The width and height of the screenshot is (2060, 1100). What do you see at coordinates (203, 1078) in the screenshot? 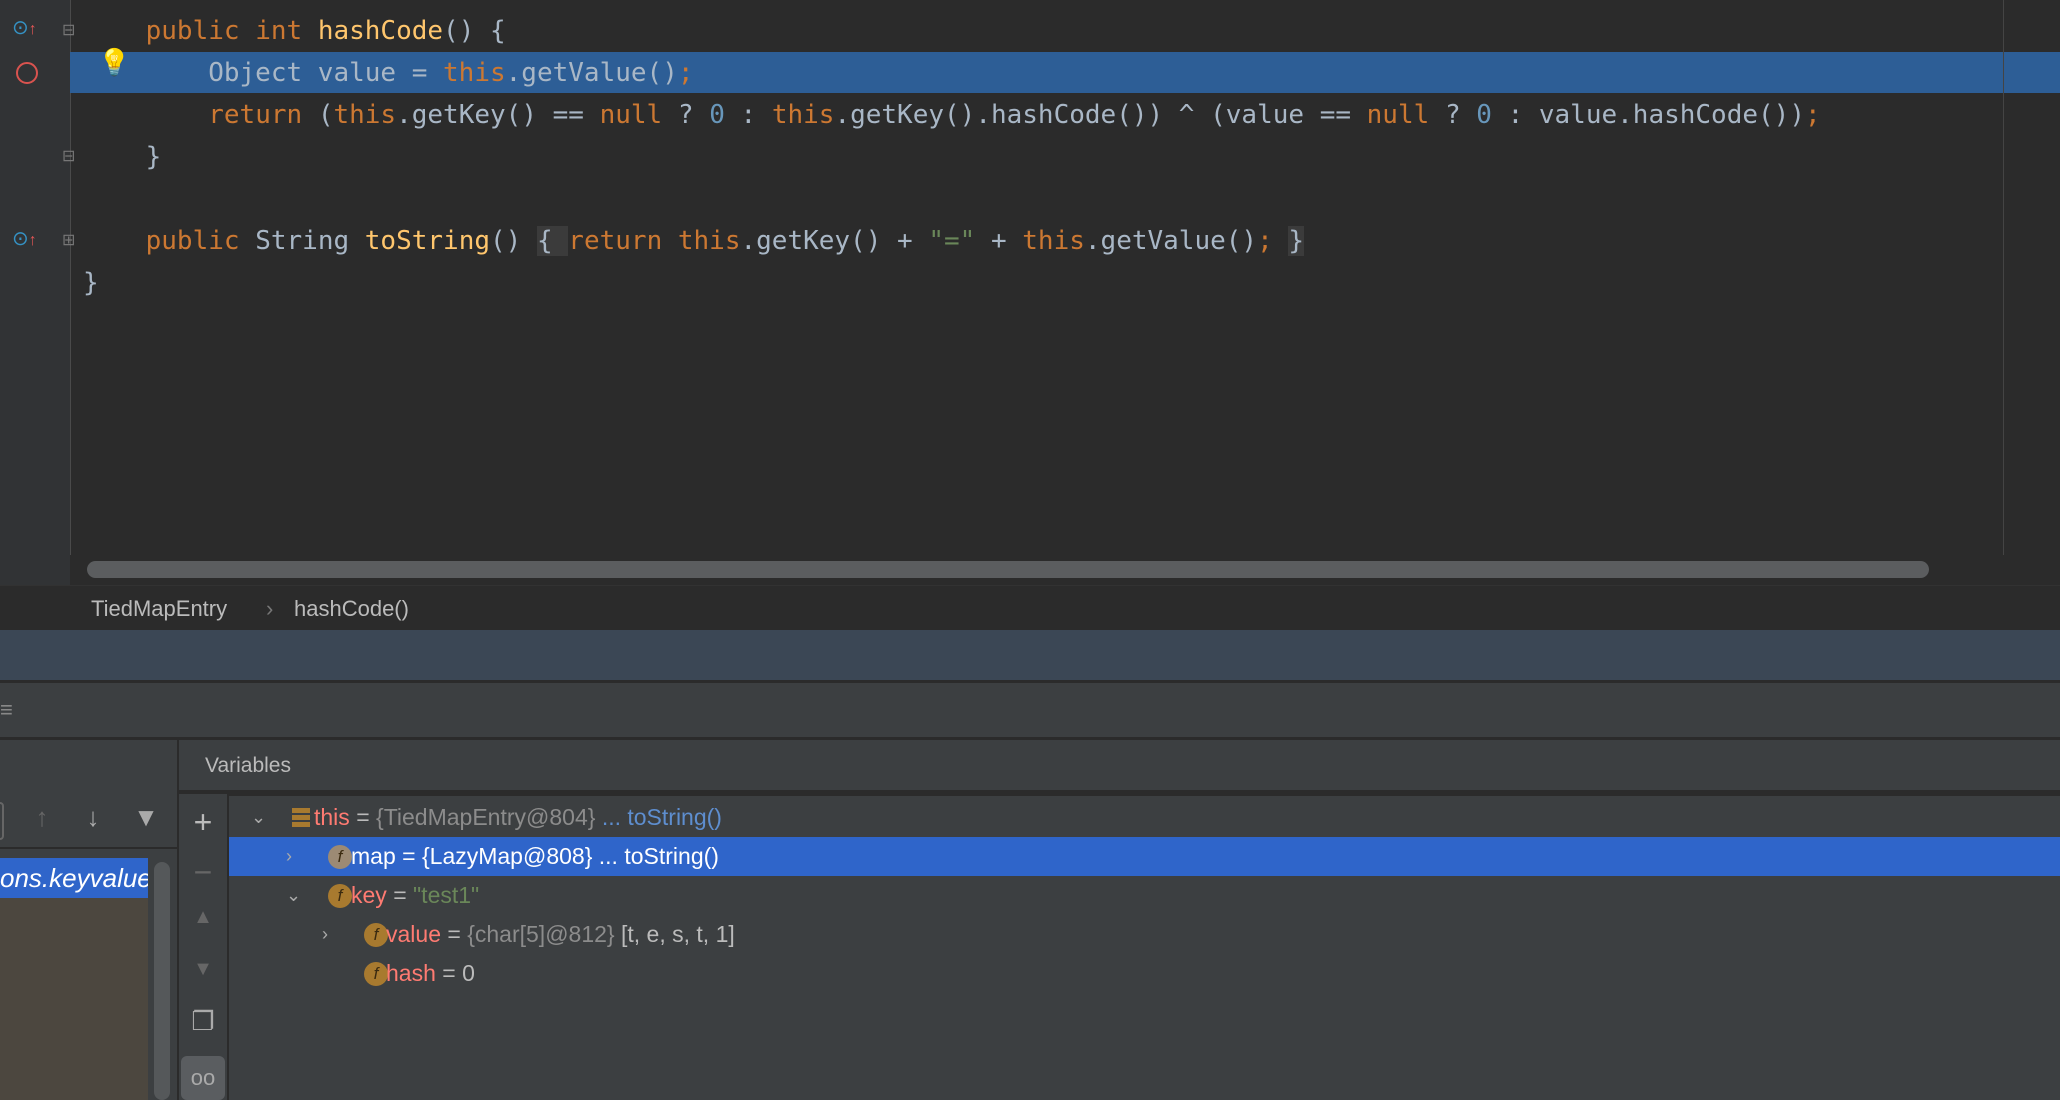
I see `glasses-watch-icon: oo` at bounding box center [203, 1078].